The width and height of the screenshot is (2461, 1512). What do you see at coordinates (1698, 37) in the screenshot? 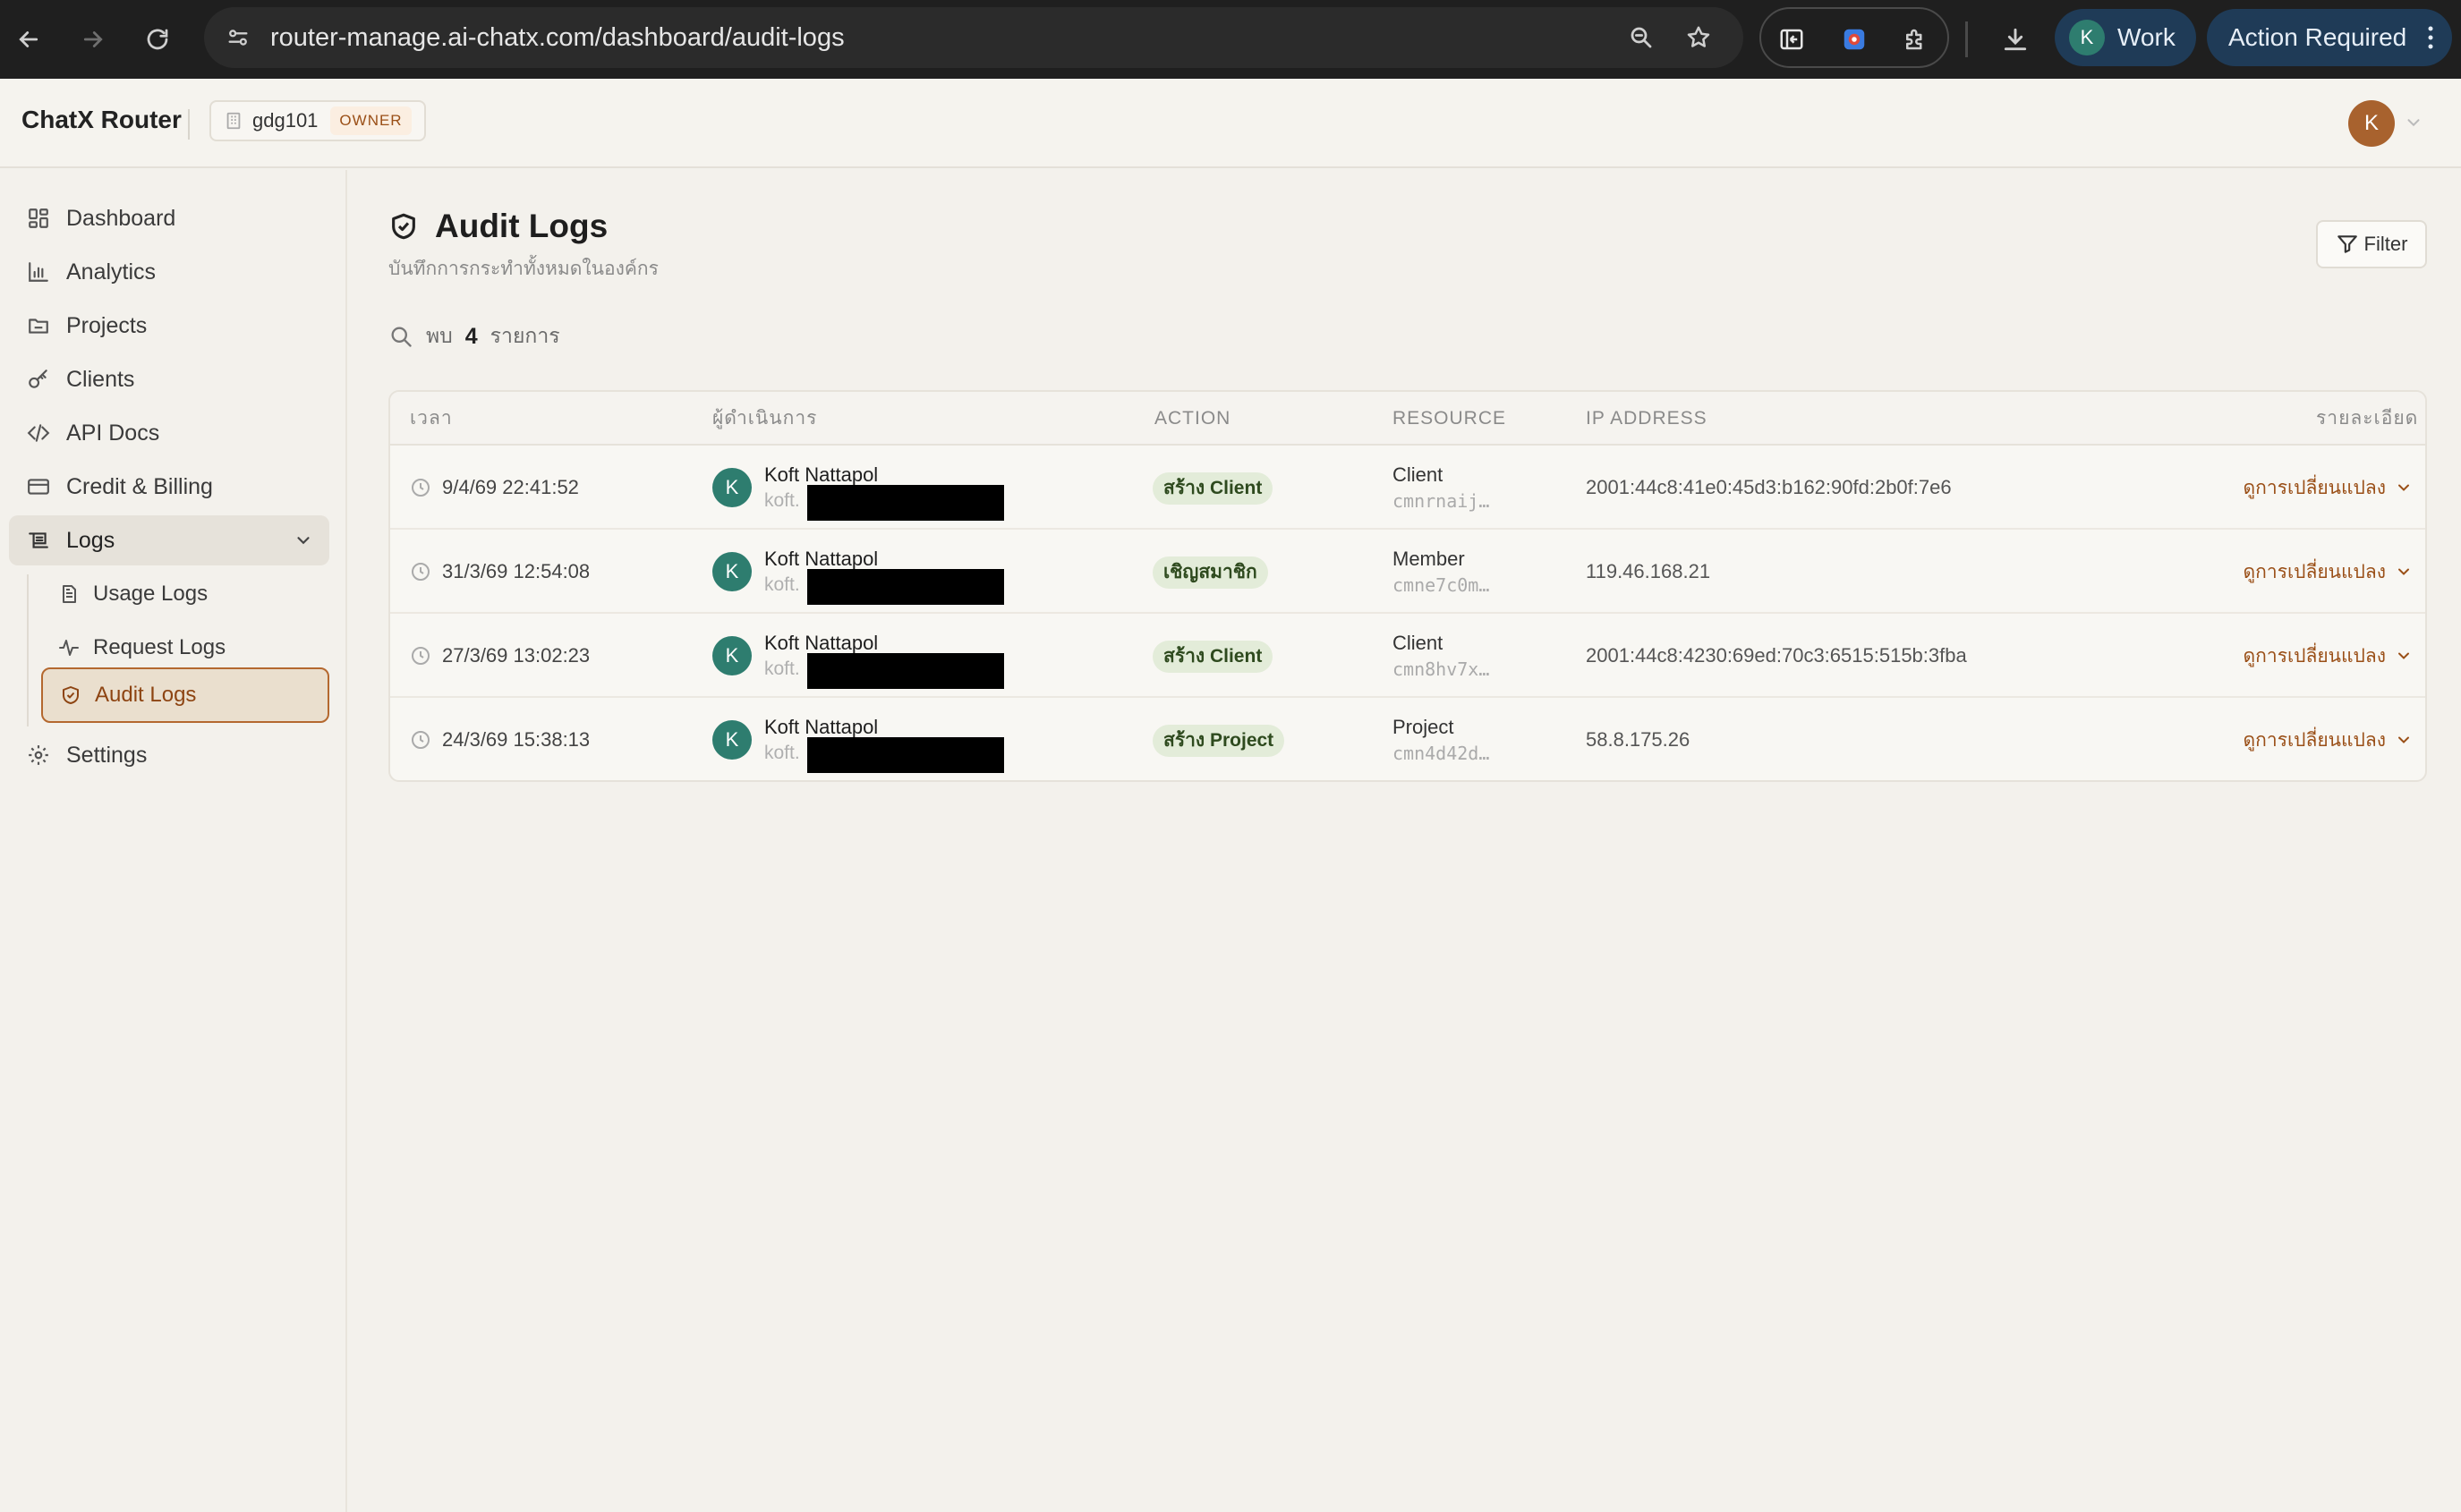
I see `bookmark-star-icon` at bounding box center [1698, 37].